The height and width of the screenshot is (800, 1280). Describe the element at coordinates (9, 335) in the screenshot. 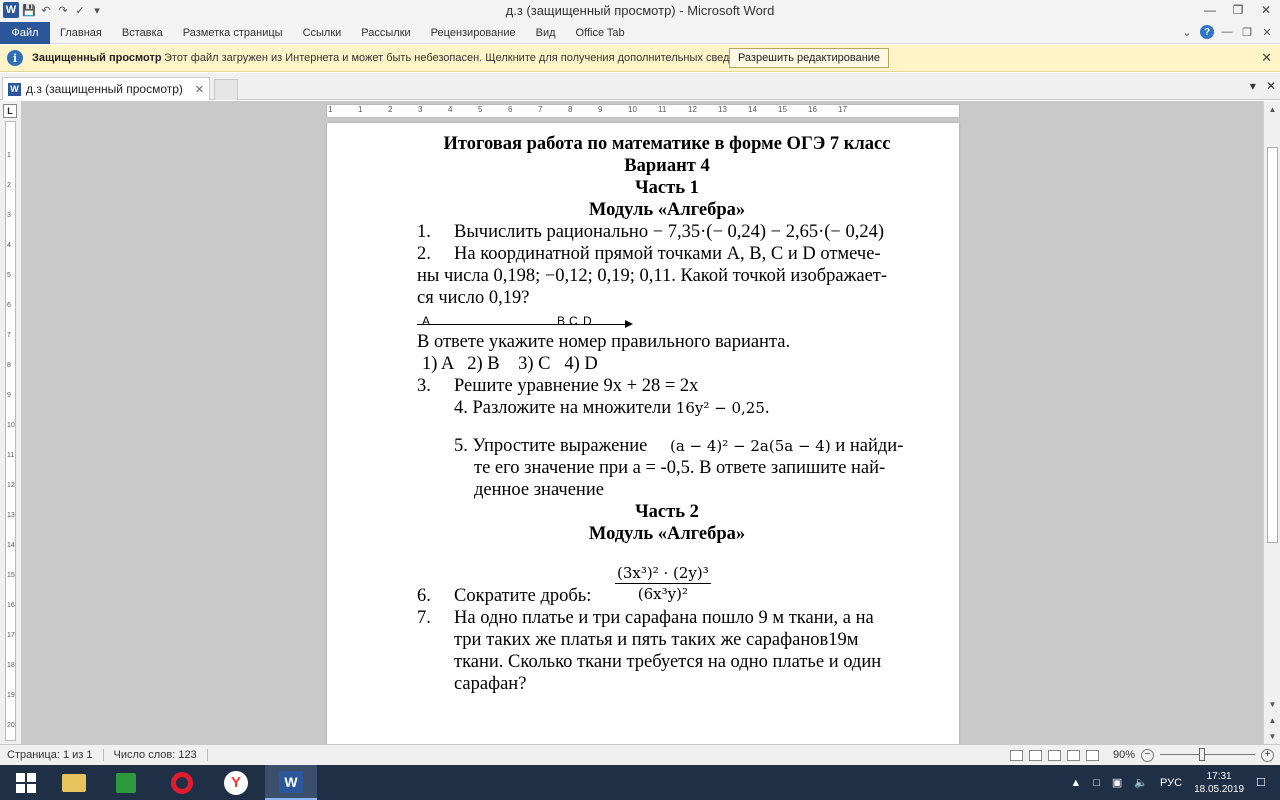

I see `vertical-ruler-number: 7` at that location.